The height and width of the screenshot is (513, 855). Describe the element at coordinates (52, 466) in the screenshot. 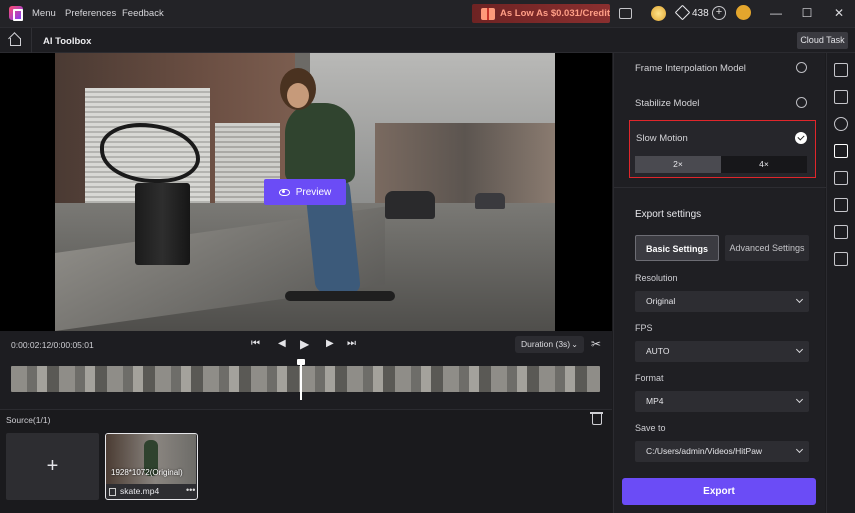

I see `add-source-button: +` at that location.